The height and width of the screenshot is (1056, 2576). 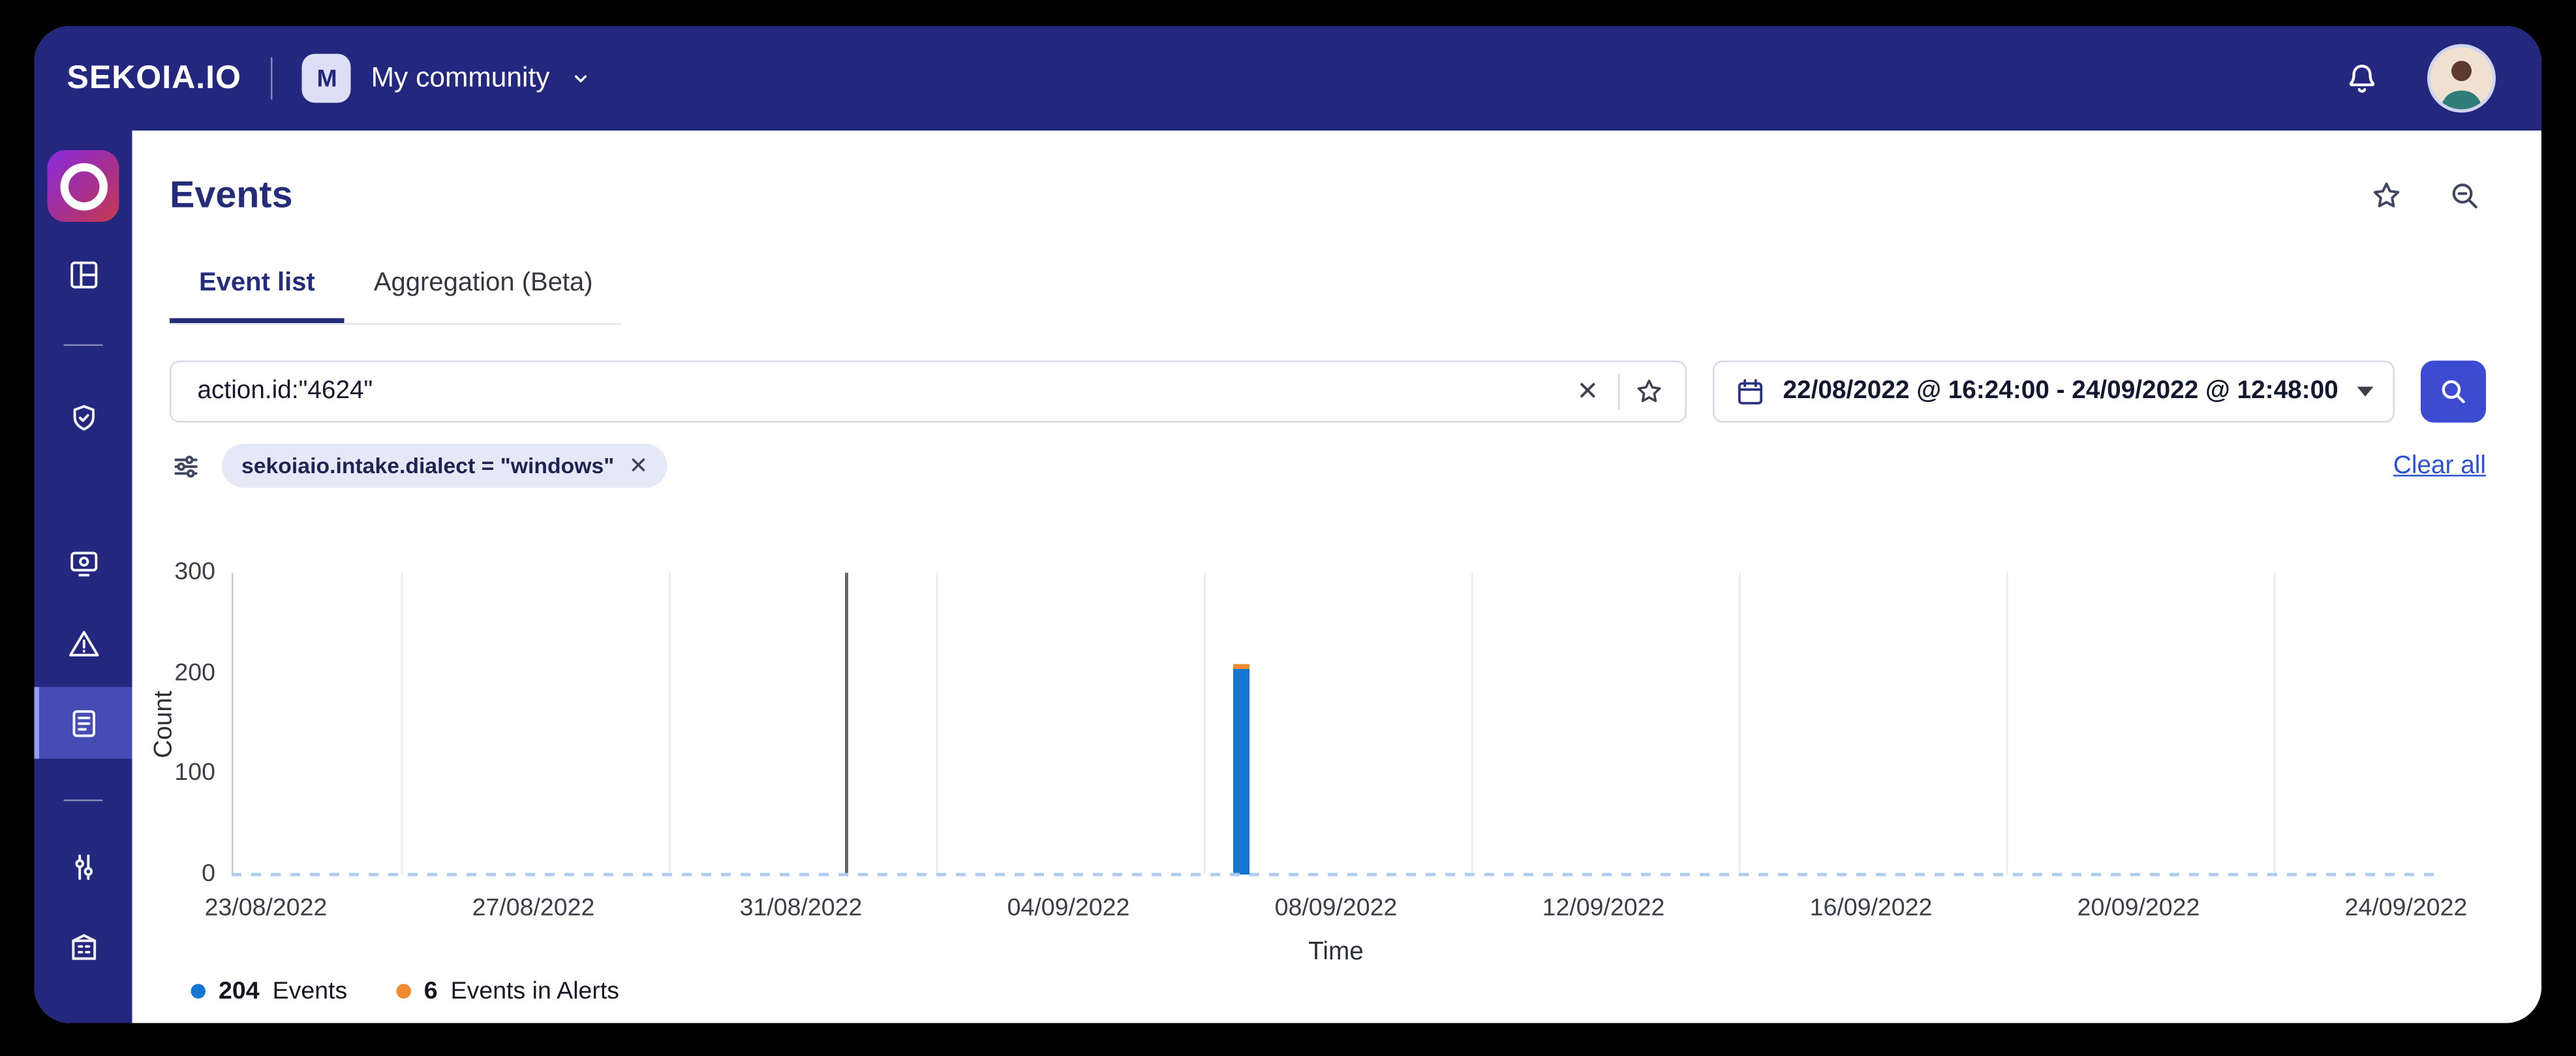 I want to click on chart-legend: 204 Events 6 Events in Alerts, so click(x=1366, y=992).